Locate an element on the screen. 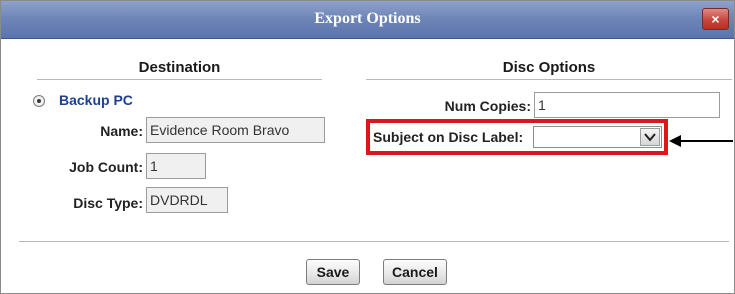 This screenshot has height=294, width=735. name-label: Name: is located at coordinates (121, 131).